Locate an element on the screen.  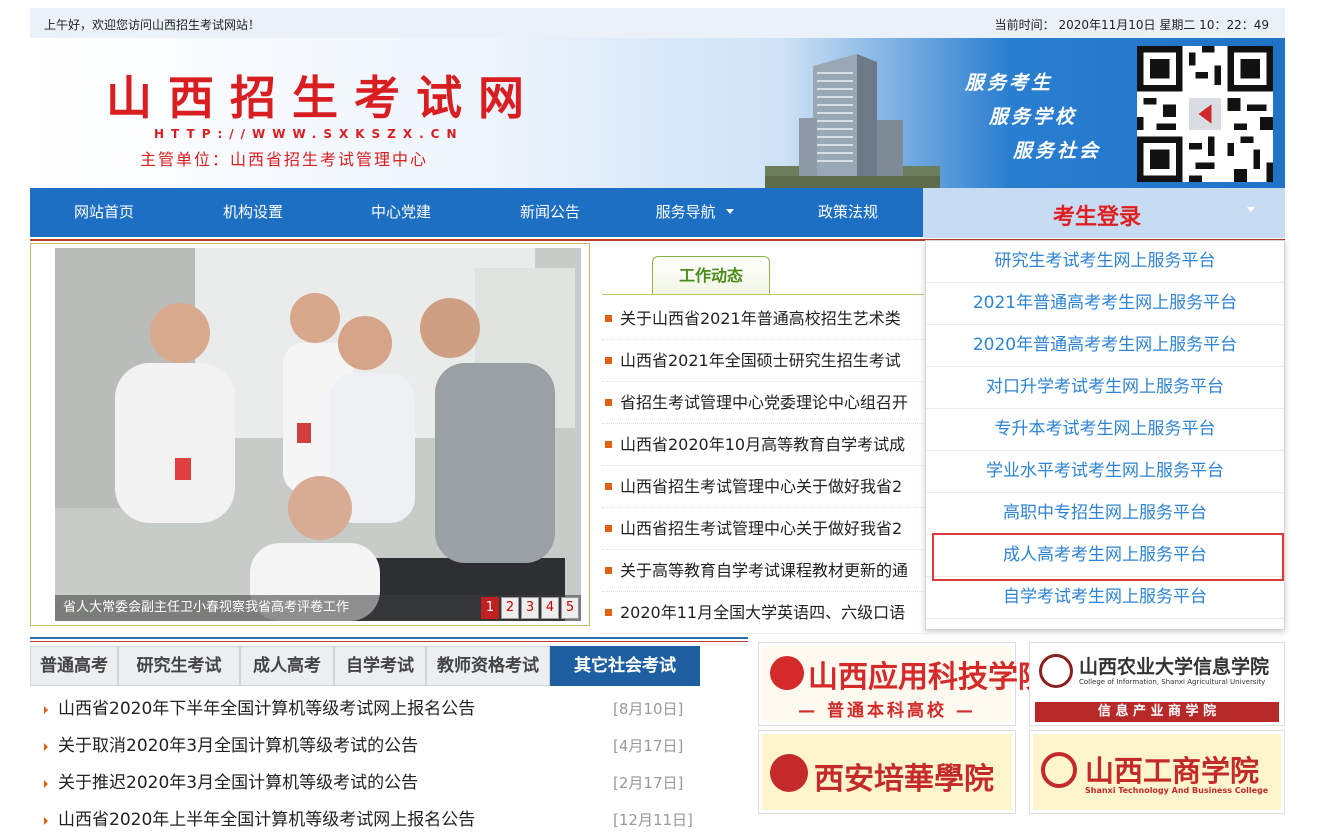
candidate-login-button: 考生登录 is located at coordinates (1104, 213).